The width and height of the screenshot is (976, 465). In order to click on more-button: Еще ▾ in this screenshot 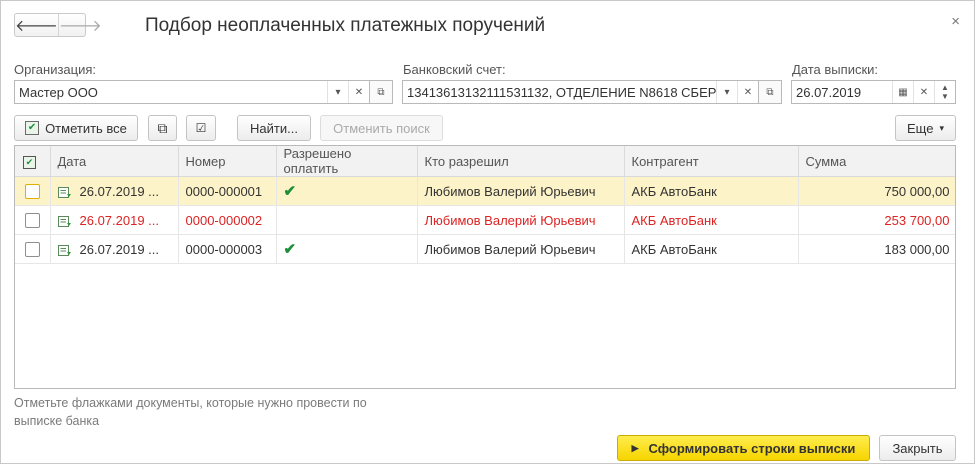, I will do `click(925, 128)`.